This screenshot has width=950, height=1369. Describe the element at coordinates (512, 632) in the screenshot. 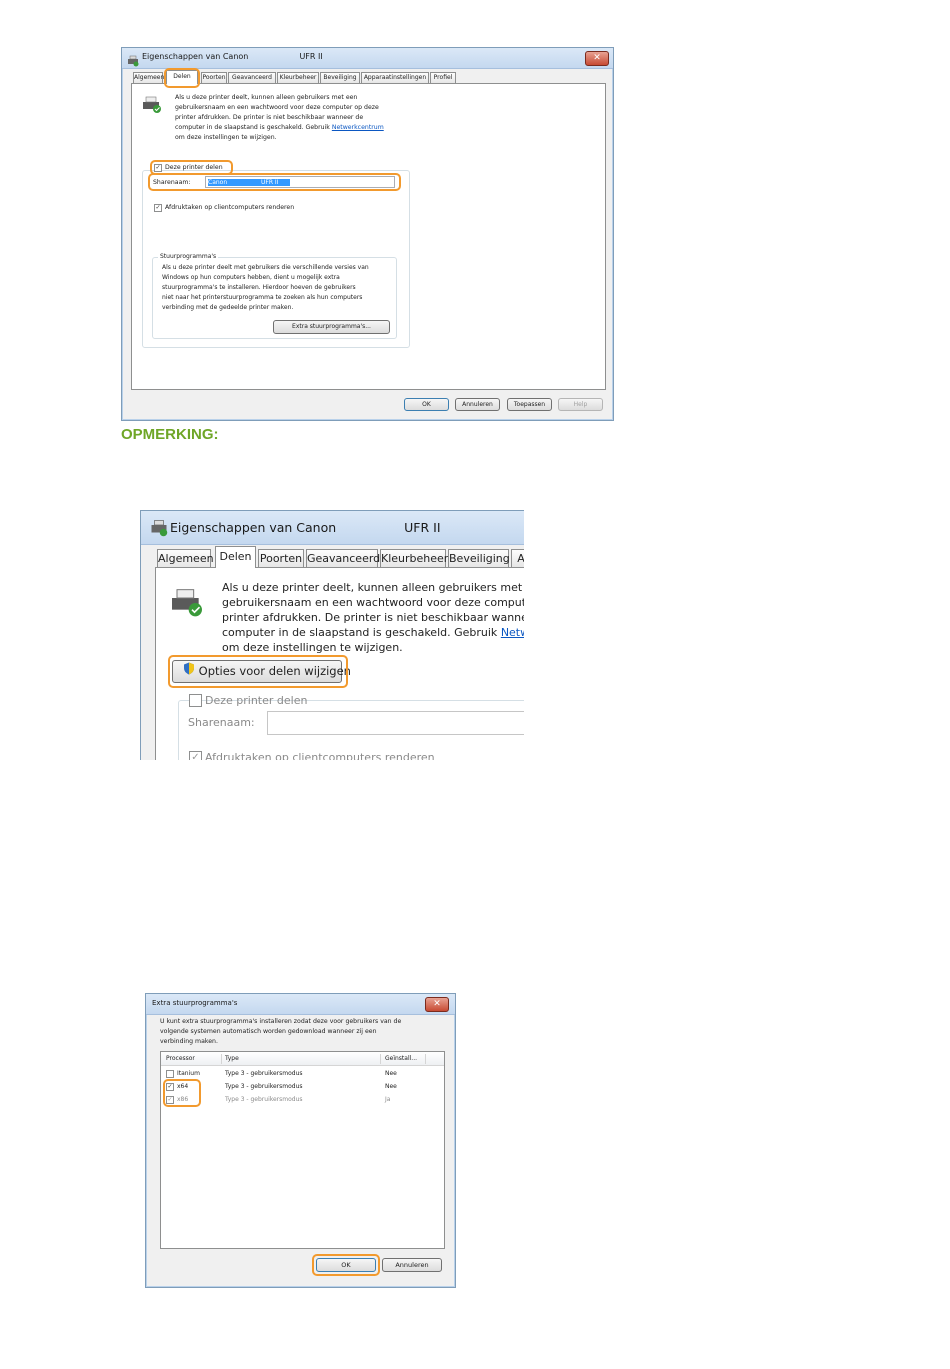

I see `network-center-link: Netwerk` at that location.